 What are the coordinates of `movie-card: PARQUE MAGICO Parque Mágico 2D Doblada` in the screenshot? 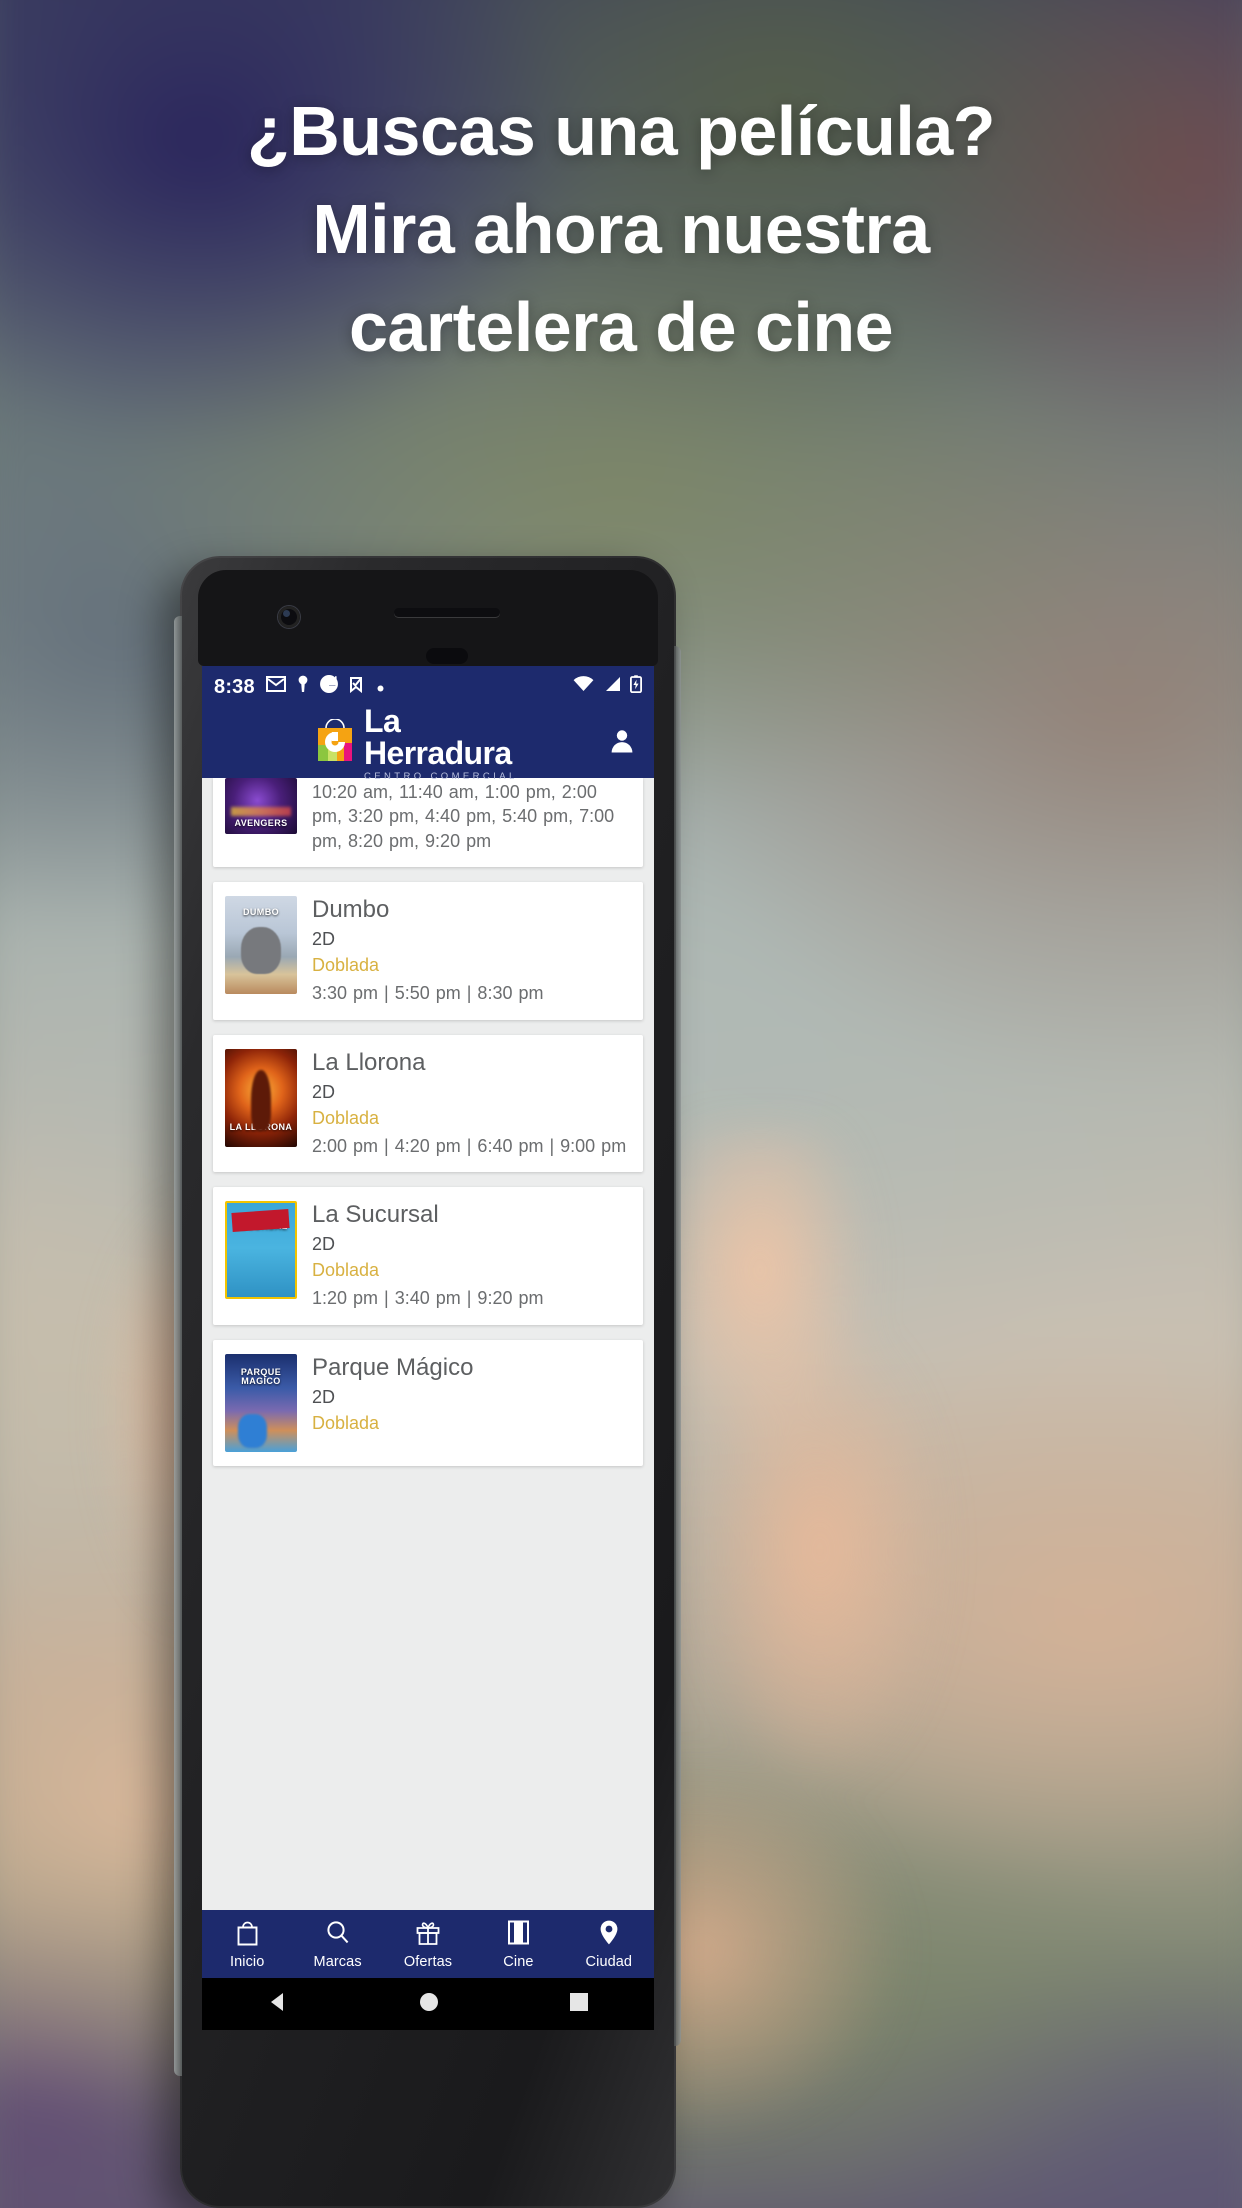 It's located at (428, 1402).